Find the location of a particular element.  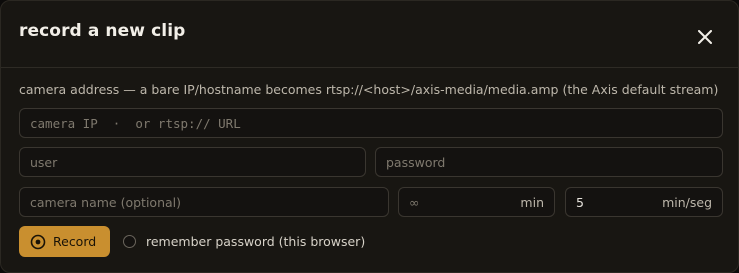

duration-unit: min is located at coordinates (532, 202).